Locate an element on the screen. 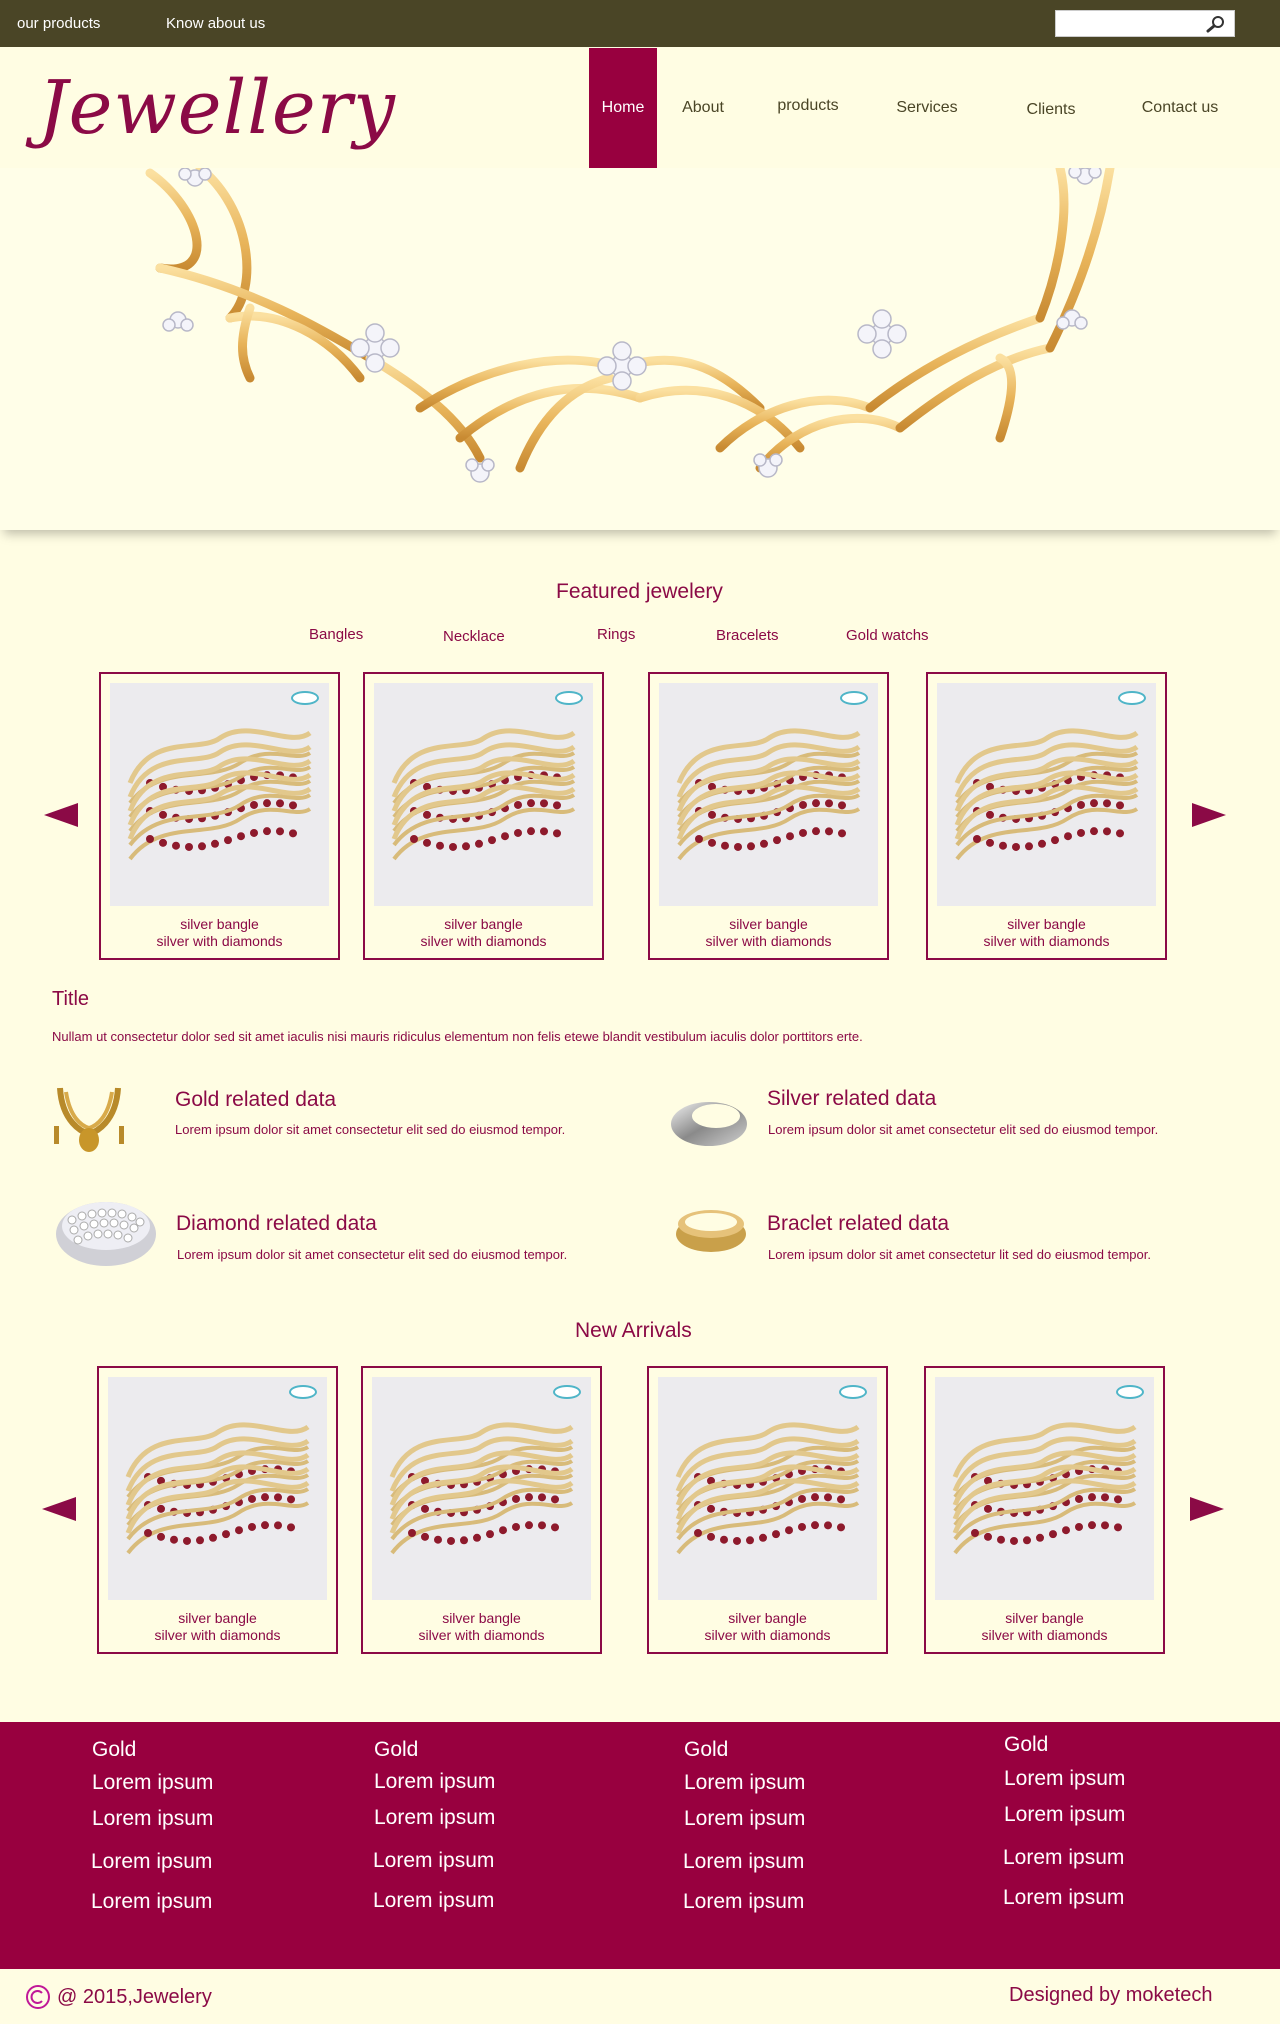 This screenshot has width=1280, height=2024. search-input is located at coordinates (1126, 23).